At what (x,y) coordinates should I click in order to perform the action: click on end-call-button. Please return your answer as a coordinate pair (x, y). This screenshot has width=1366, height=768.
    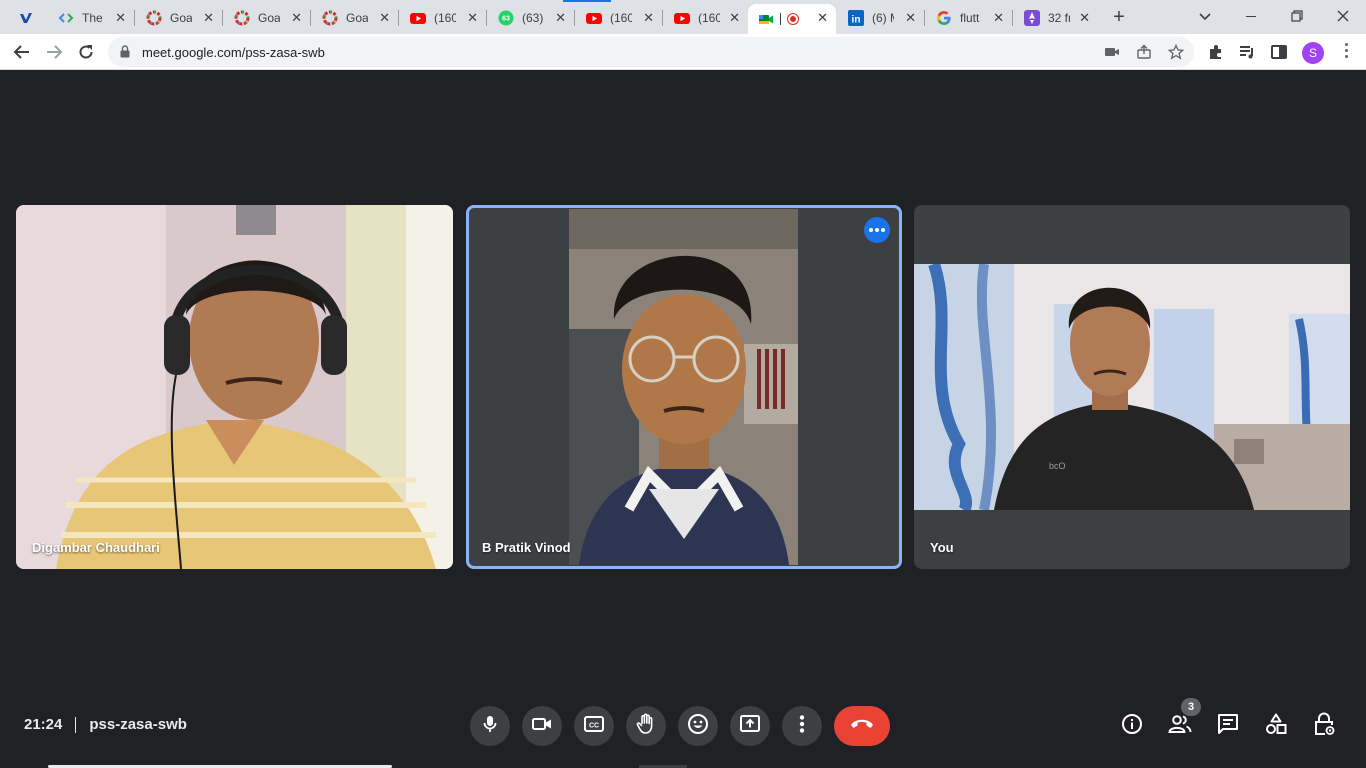
    Looking at the image, I should click on (862, 726).